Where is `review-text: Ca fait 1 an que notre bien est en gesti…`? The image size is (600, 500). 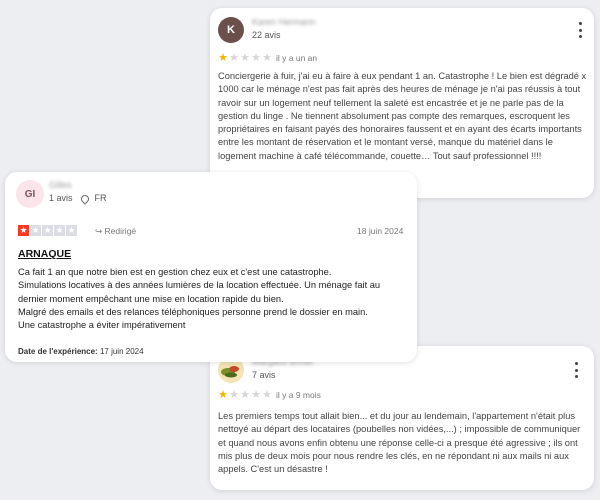 review-text: Ca fait 1 an que notre bien est en gesti… is located at coordinates (199, 299).